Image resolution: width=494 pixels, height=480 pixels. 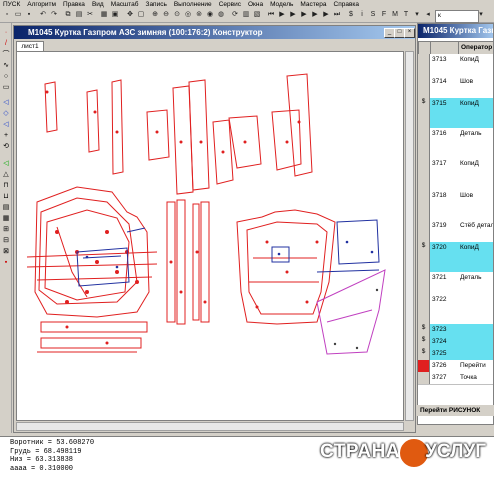 What do you see at coordinates (455, 65) in the screenshot?
I see `list-item: 3713 КопиД` at bounding box center [455, 65].